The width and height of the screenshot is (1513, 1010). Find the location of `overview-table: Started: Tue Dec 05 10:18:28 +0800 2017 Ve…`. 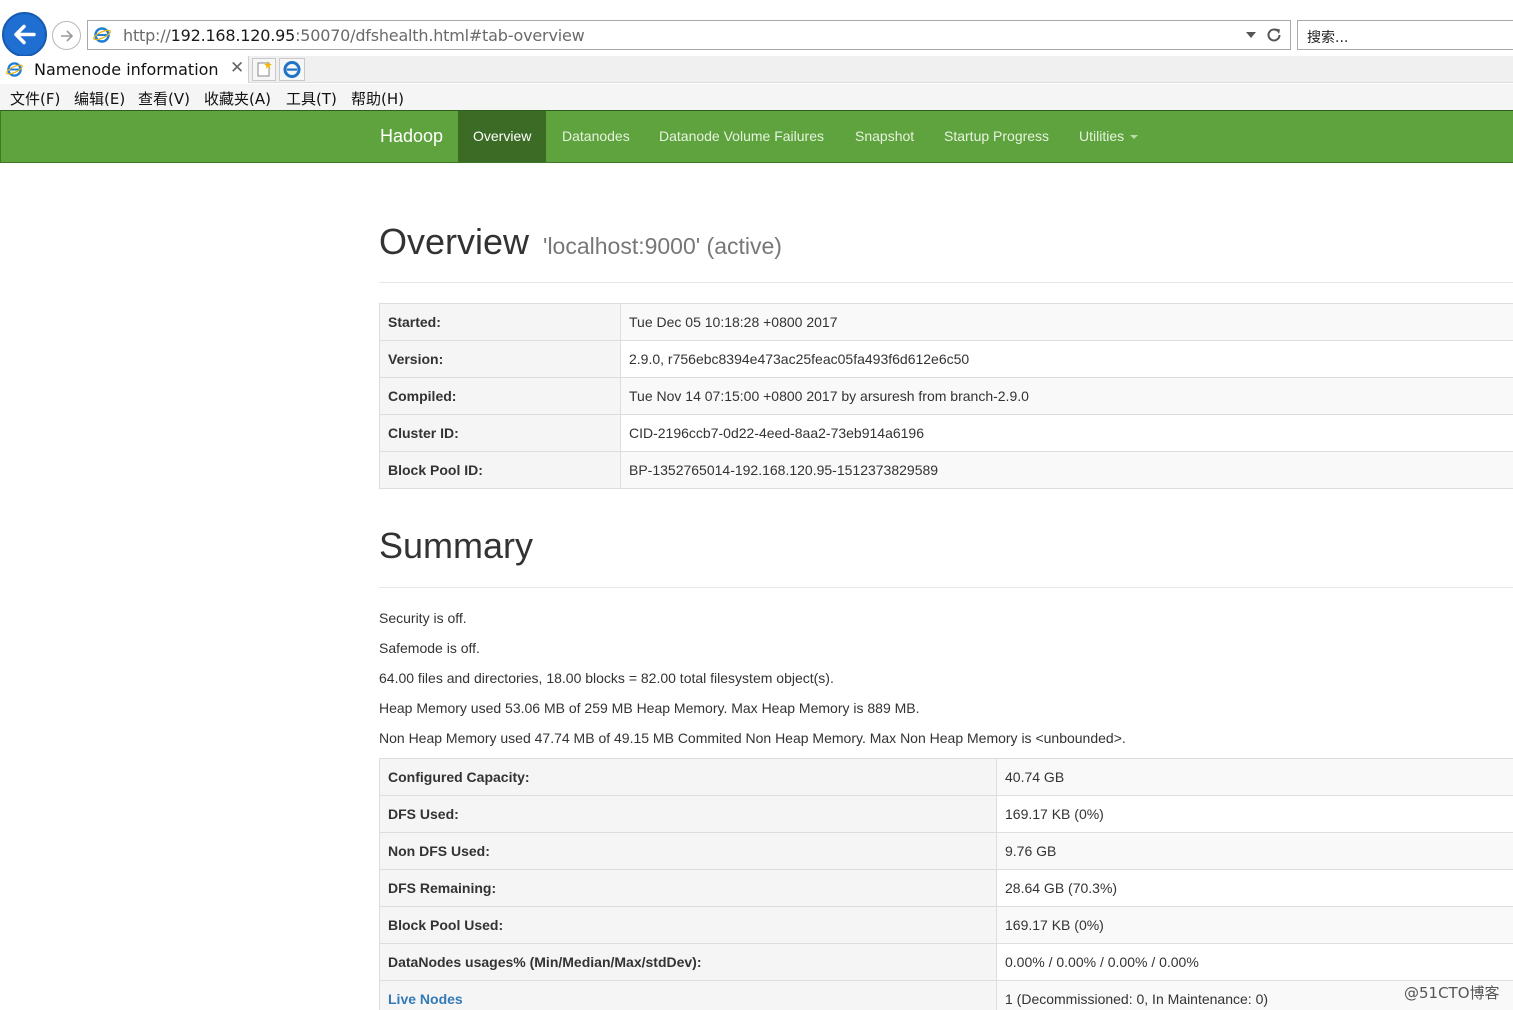

overview-table: Started: Tue Dec 05 10:18:28 +0800 2017 Ve… is located at coordinates (946, 396).